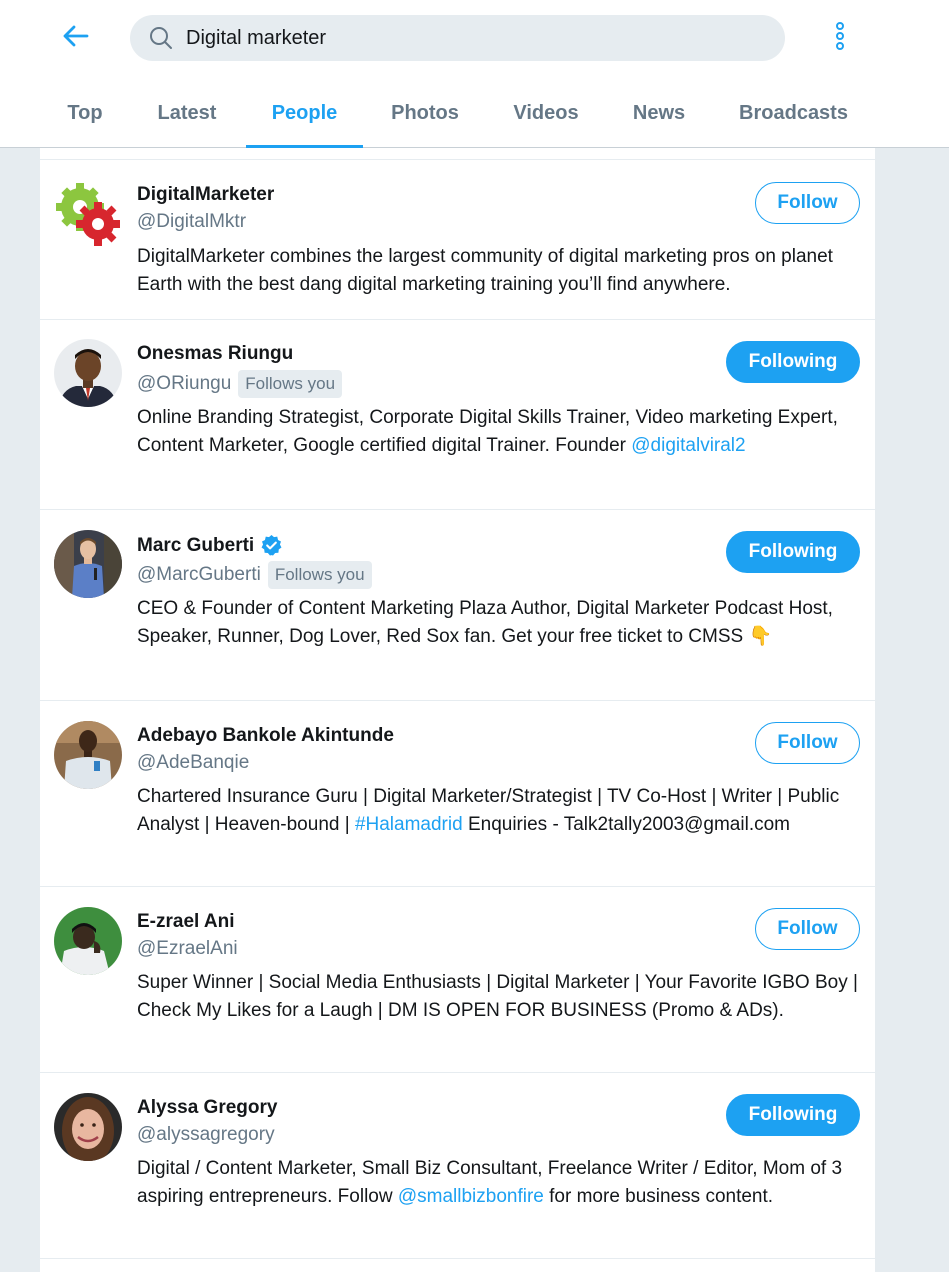  Describe the element at coordinates (304, 113) in the screenshot. I see `tab-people: People` at that location.